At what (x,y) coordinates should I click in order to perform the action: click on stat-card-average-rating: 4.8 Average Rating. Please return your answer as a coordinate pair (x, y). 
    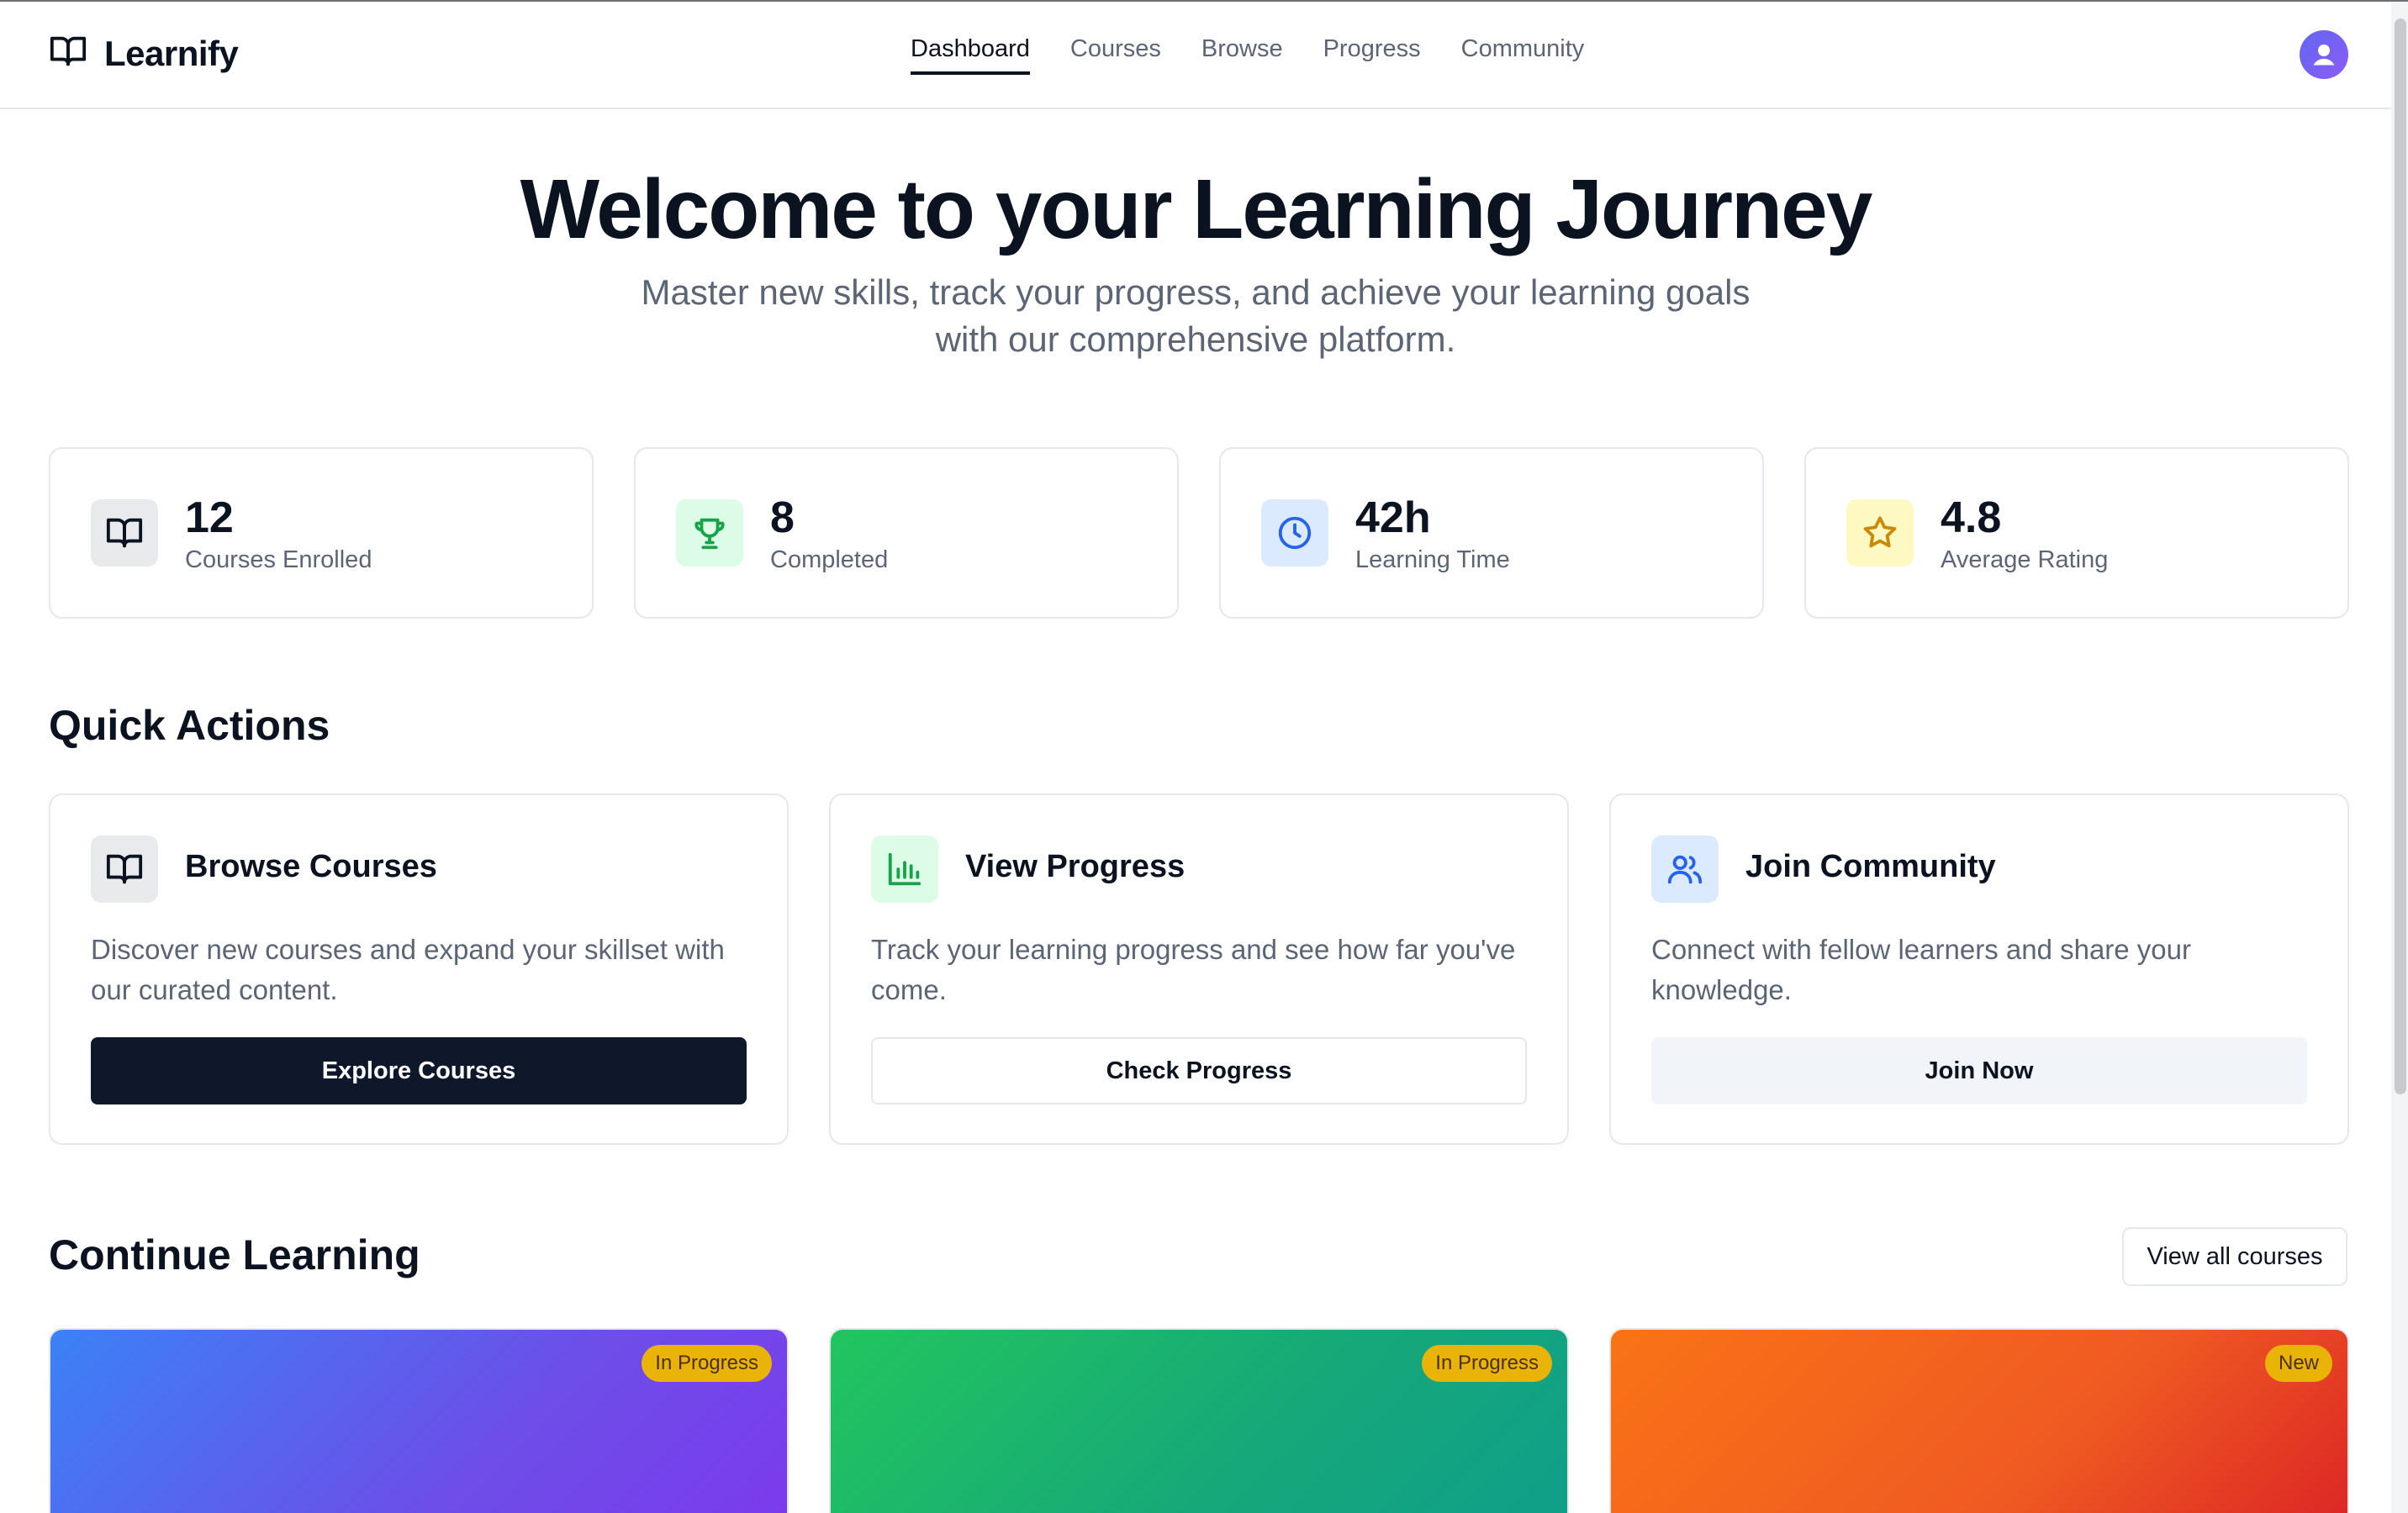
    Looking at the image, I should click on (2076, 533).